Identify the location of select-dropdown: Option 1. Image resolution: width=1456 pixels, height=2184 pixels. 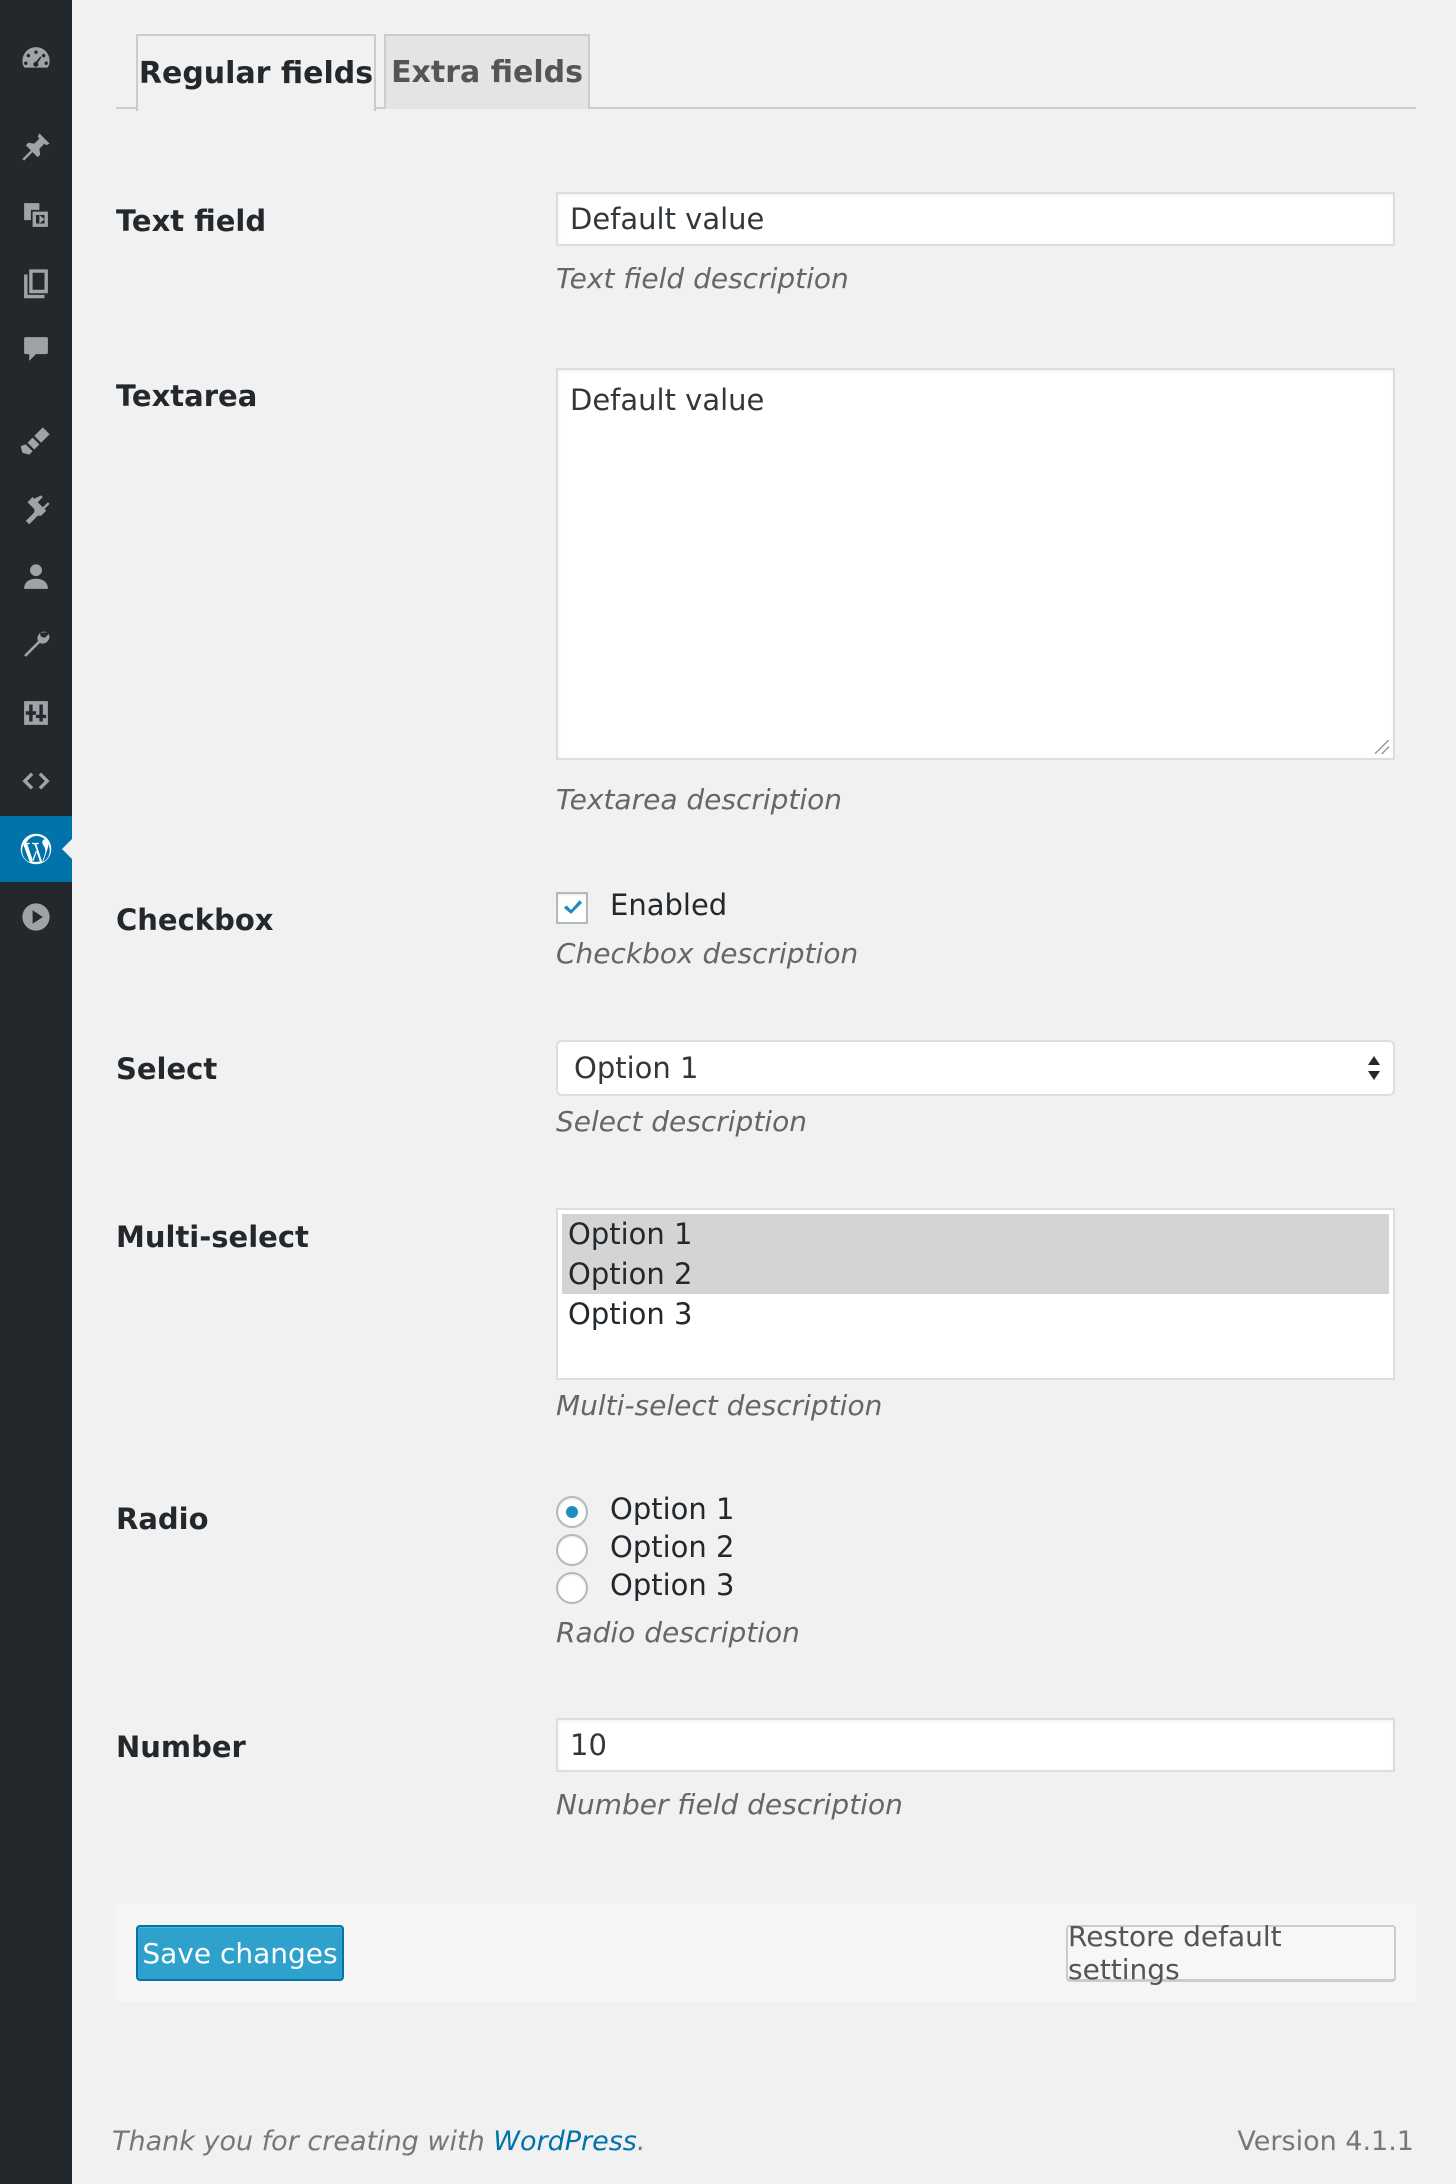
(975, 1068).